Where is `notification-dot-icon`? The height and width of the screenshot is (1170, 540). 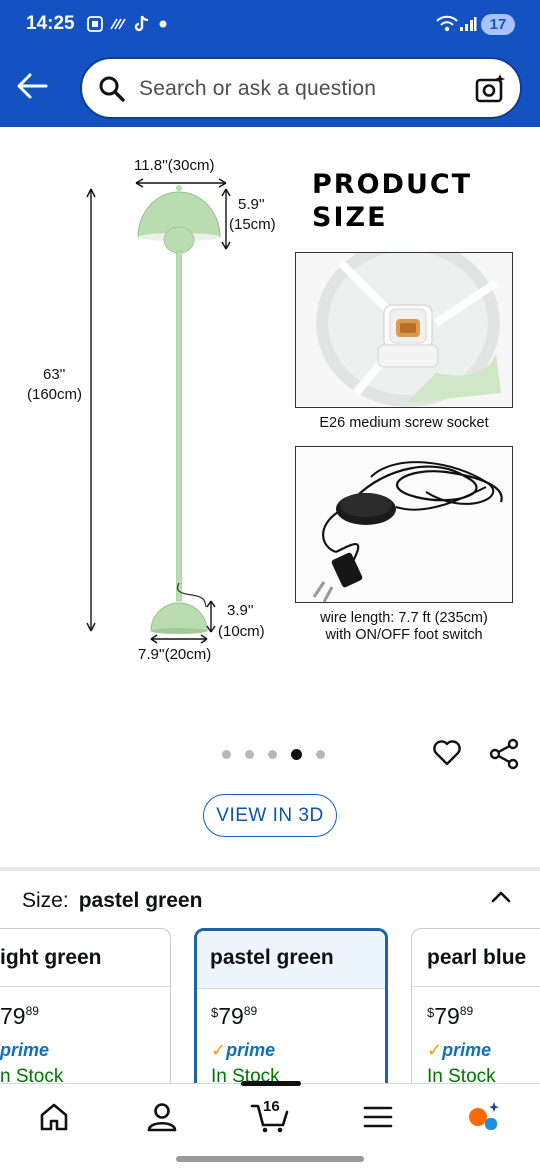
notification-dot-icon is located at coordinates (163, 24).